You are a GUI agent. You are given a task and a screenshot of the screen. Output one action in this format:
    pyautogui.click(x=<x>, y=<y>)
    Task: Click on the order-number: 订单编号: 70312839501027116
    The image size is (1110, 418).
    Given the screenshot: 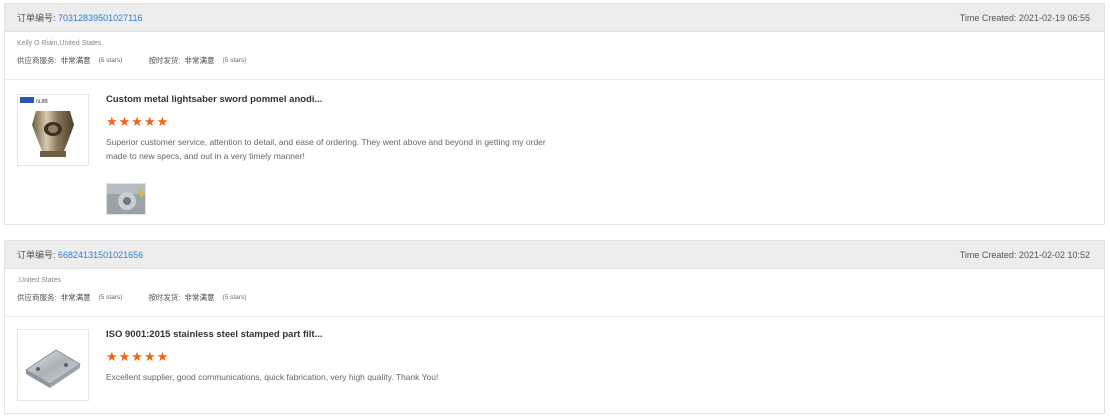 What is the action you would take?
    pyautogui.click(x=79, y=17)
    